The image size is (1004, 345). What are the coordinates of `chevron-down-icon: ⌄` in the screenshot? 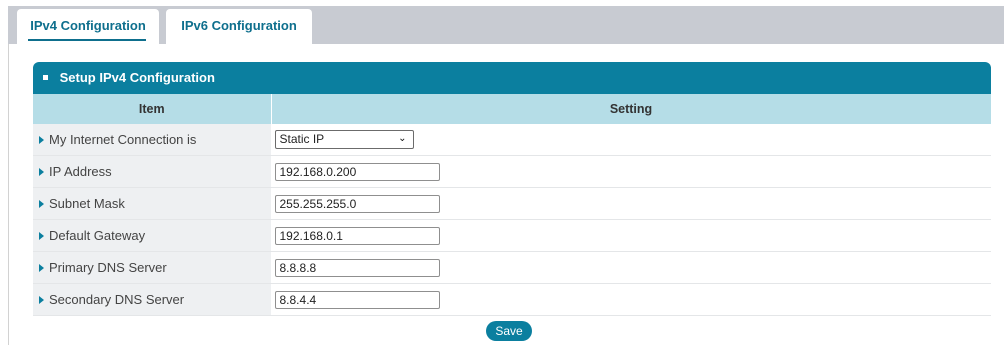 It's located at (402, 138).